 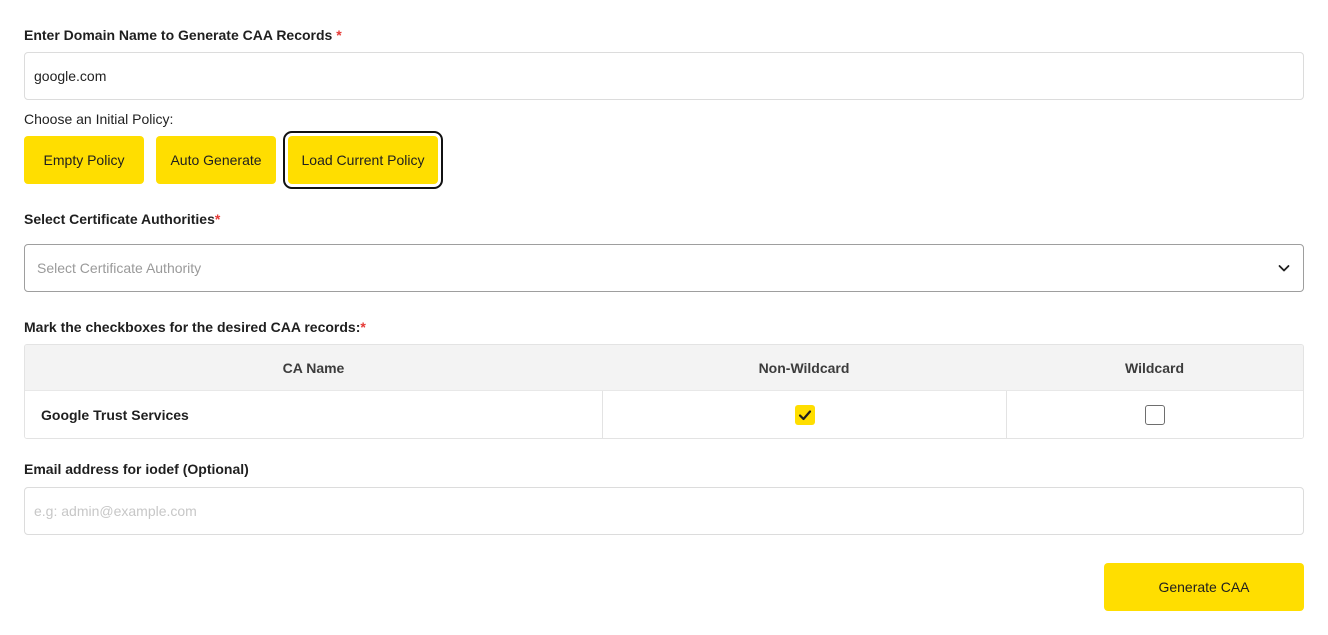 I want to click on table-header: CA Name Non-Wildcard Wildcard, so click(x=664, y=368).